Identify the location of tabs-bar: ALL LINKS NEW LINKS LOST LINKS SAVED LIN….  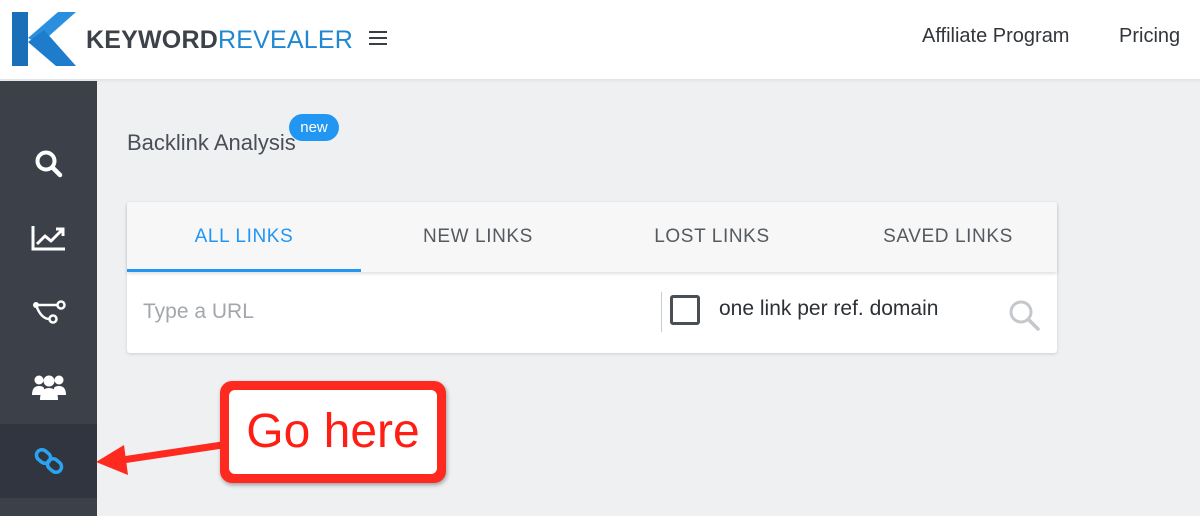
(592, 237).